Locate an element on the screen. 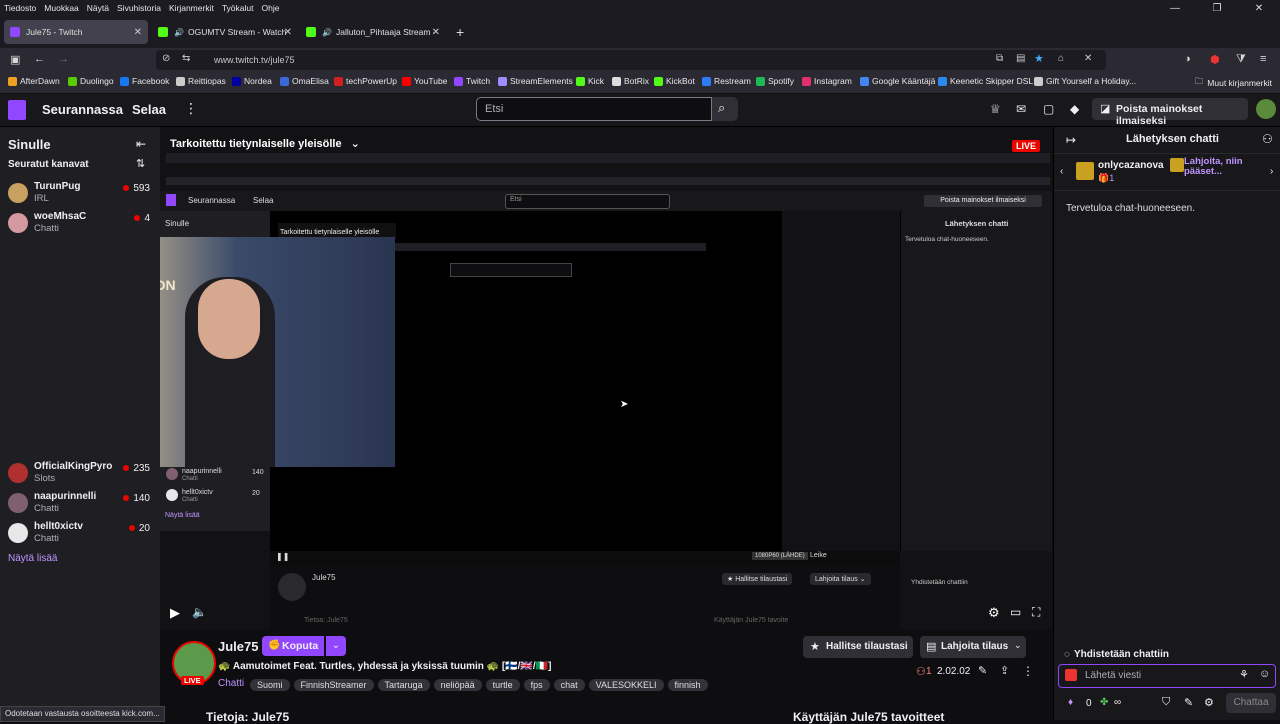 The width and height of the screenshot is (1280, 724). extension-badge-icon: ⬢ is located at coordinates (1215, 59).